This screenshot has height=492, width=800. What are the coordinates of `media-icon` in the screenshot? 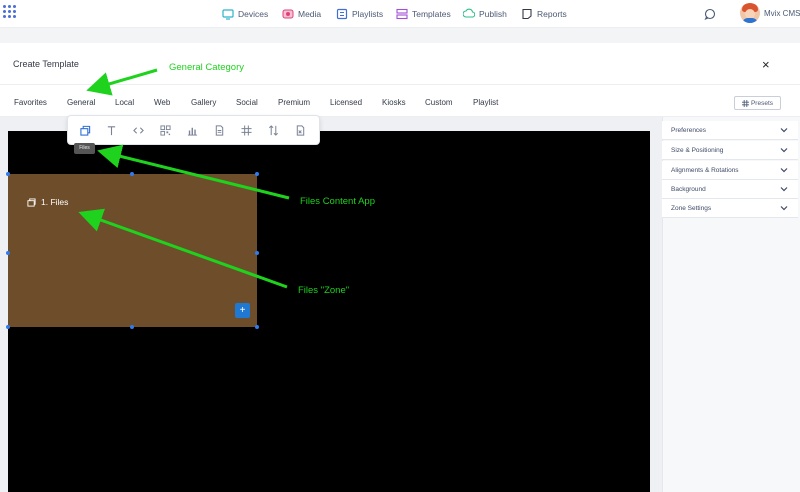 It's located at (288, 14).